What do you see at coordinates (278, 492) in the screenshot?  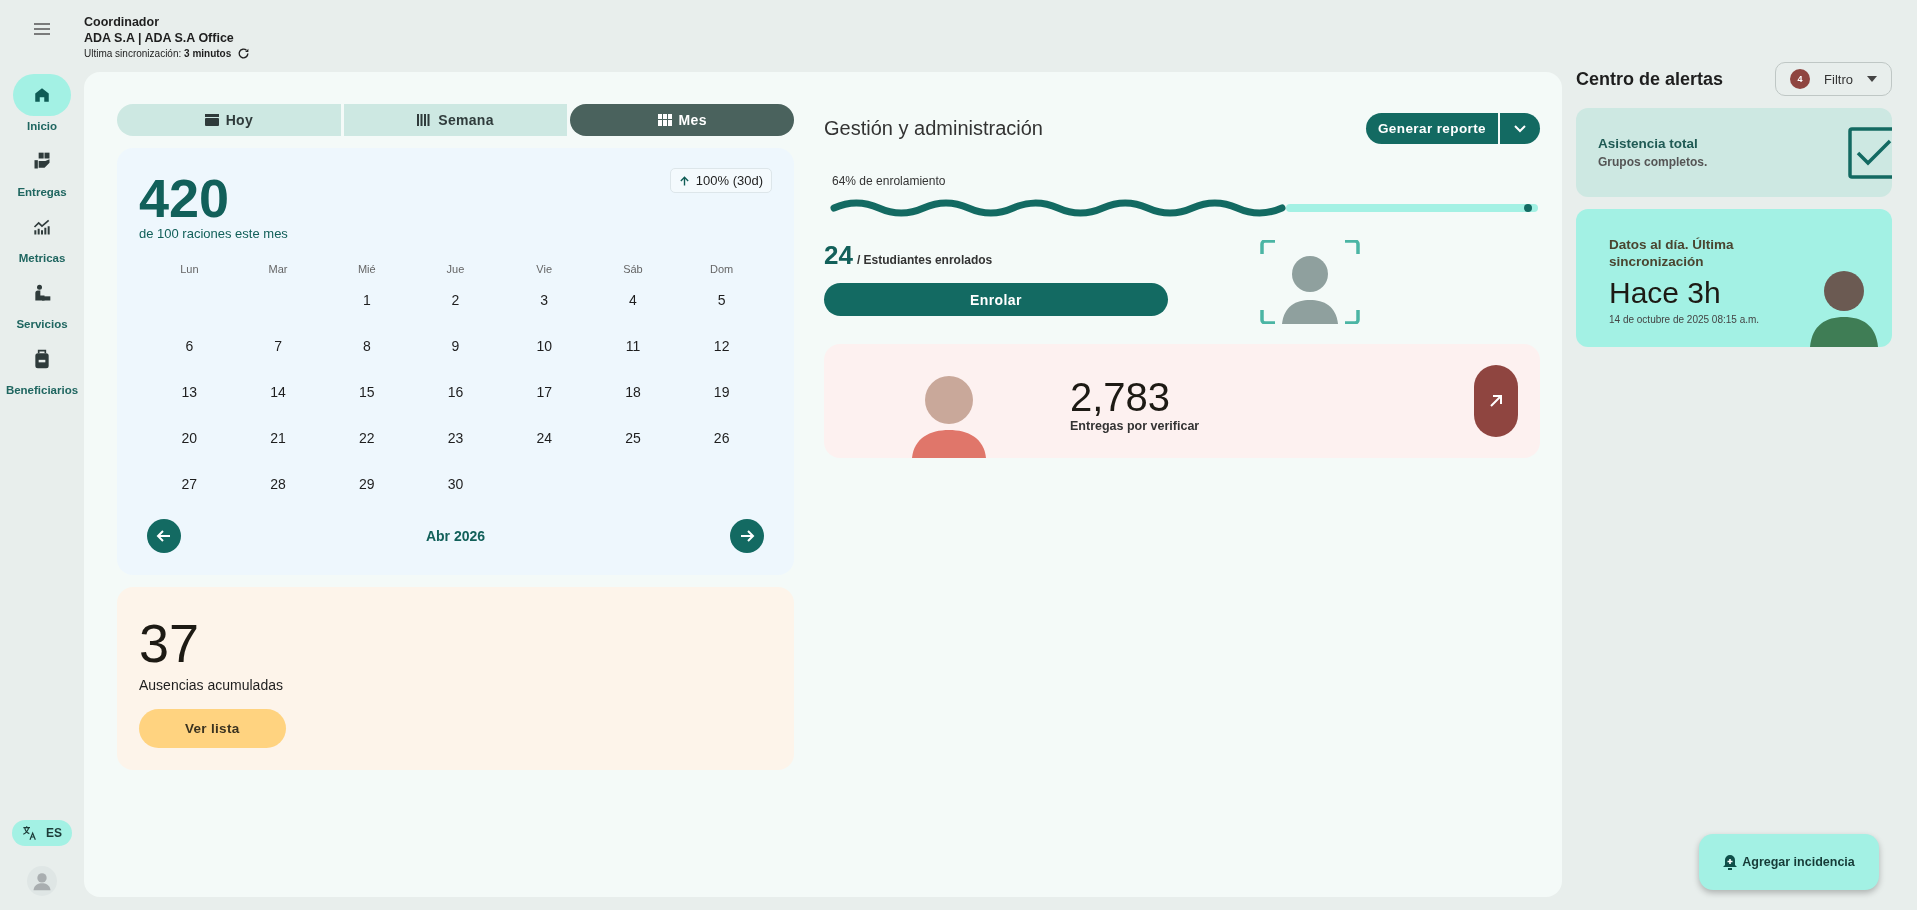 I see `calendar-day: 28` at bounding box center [278, 492].